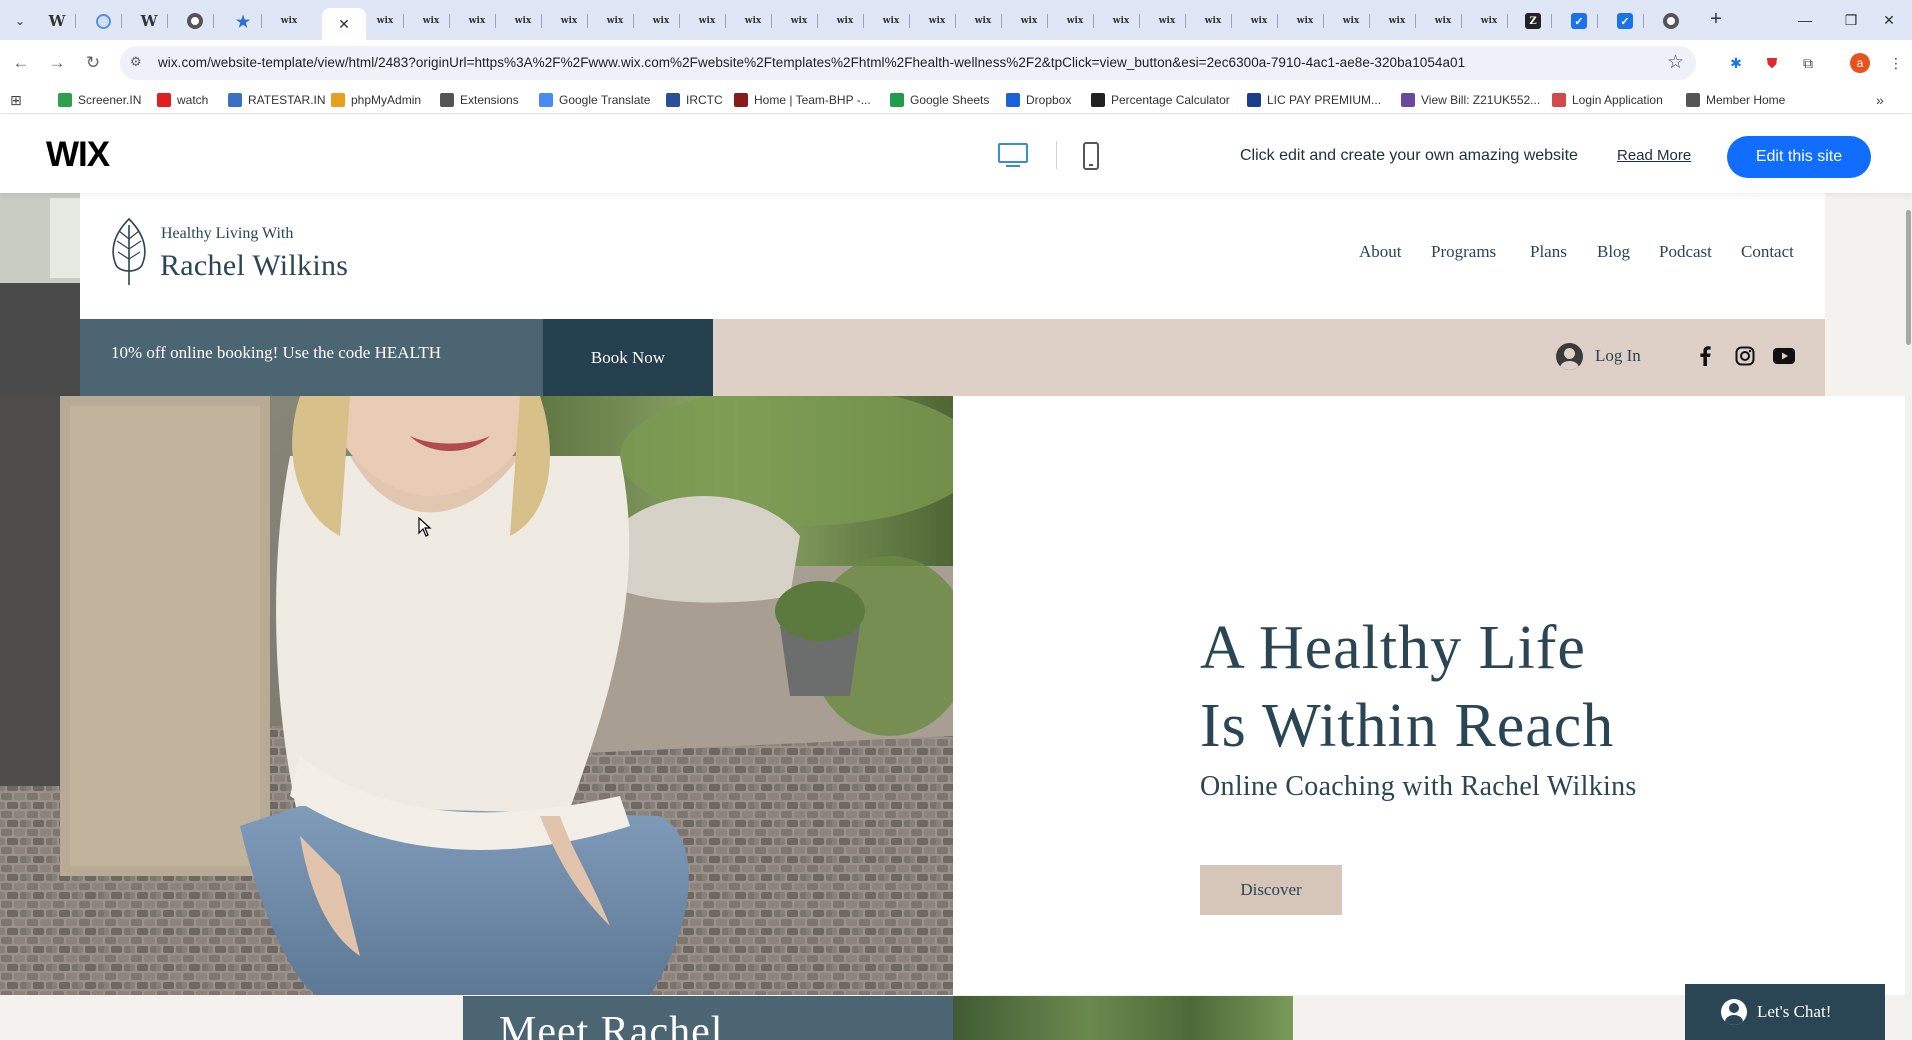  What do you see at coordinates (1785, 1012) in the screenshot?
I see `lets-chat-button: Let's Chat!` at bounding box center [1785, 1012].